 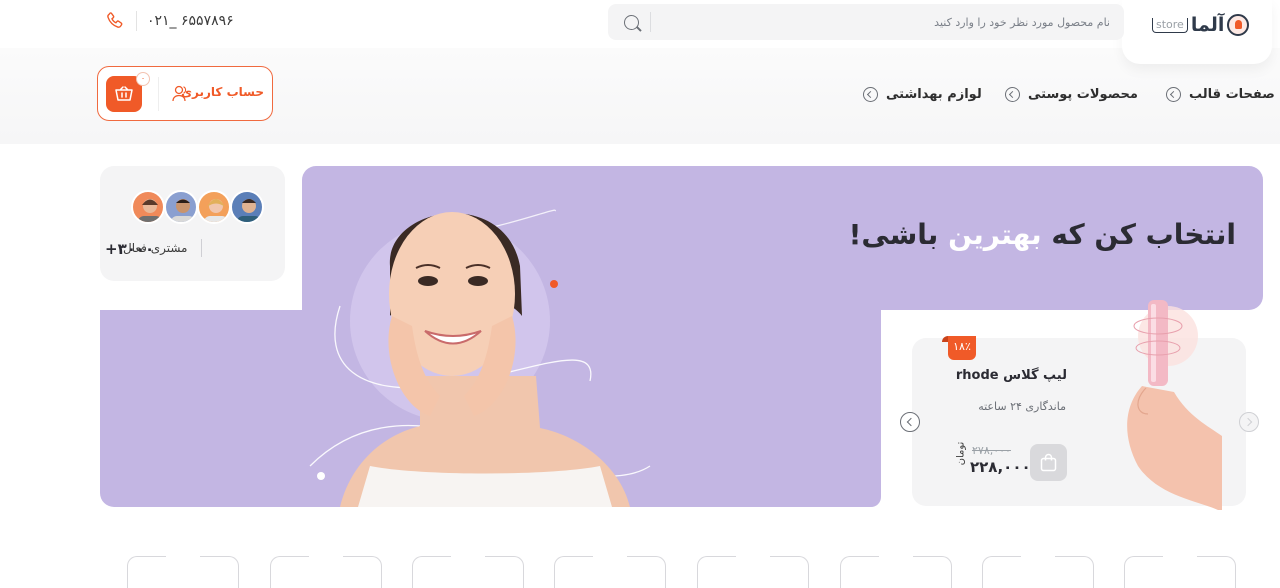 I want to click on phone-number: ۰۲۱_ ۶۵۵۷۸۹۶, so click(x=190, y=21).